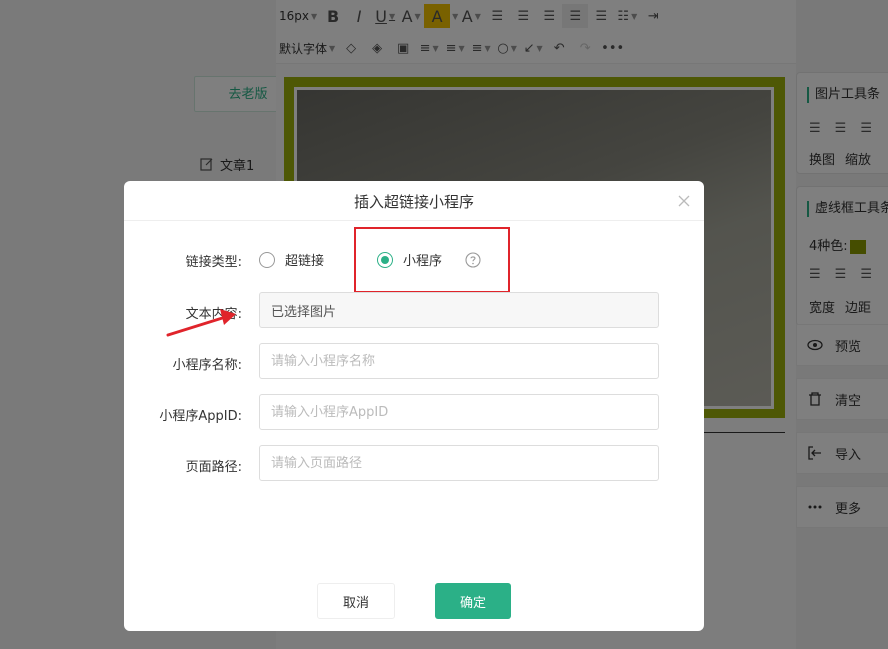 Image resolution: width=888 pixels, height=649 pixels. I want to click on radio-hyperlink-label: 超链接, so click(305, 261).